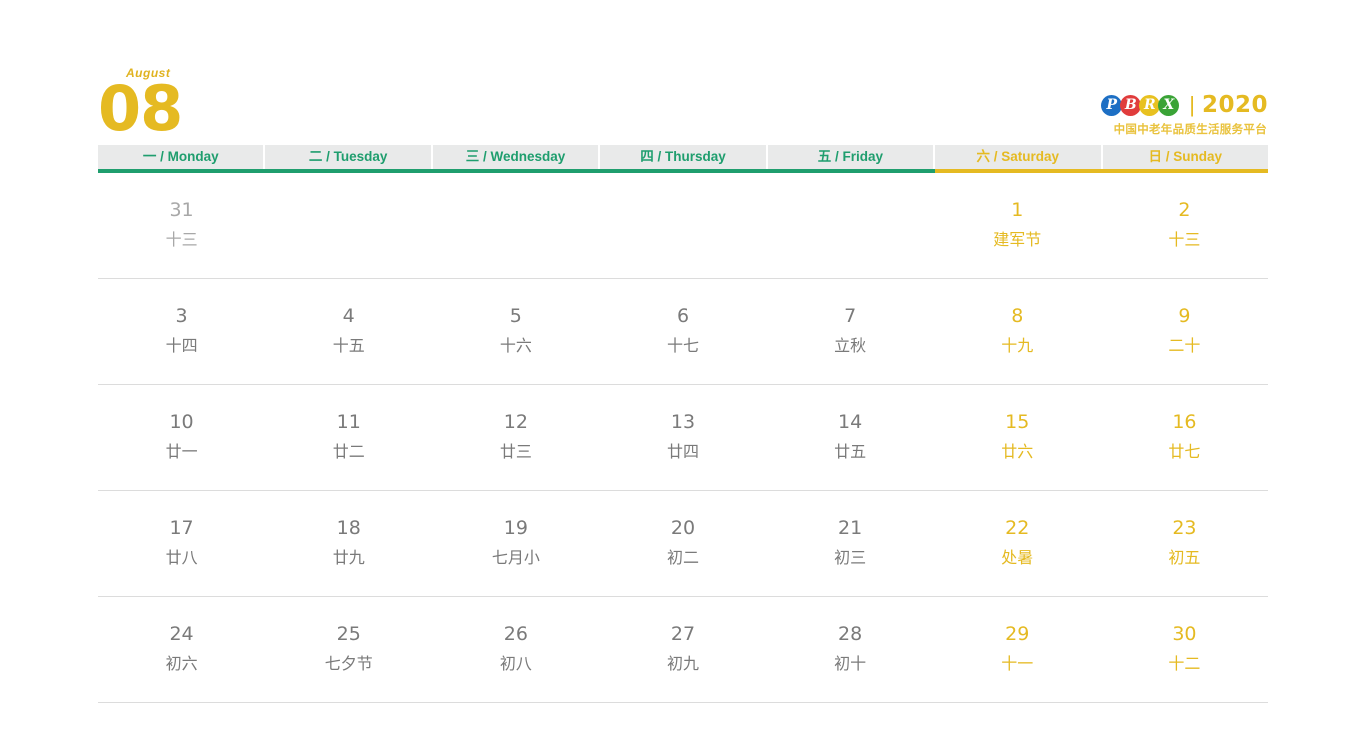 Image resolution: width=1366 pixels, height=736 pixels. What do you see at coordinates (1184, 649) in the screenshot?
I see `day-cell: 30 十二` at bounding box center [1184, 649].